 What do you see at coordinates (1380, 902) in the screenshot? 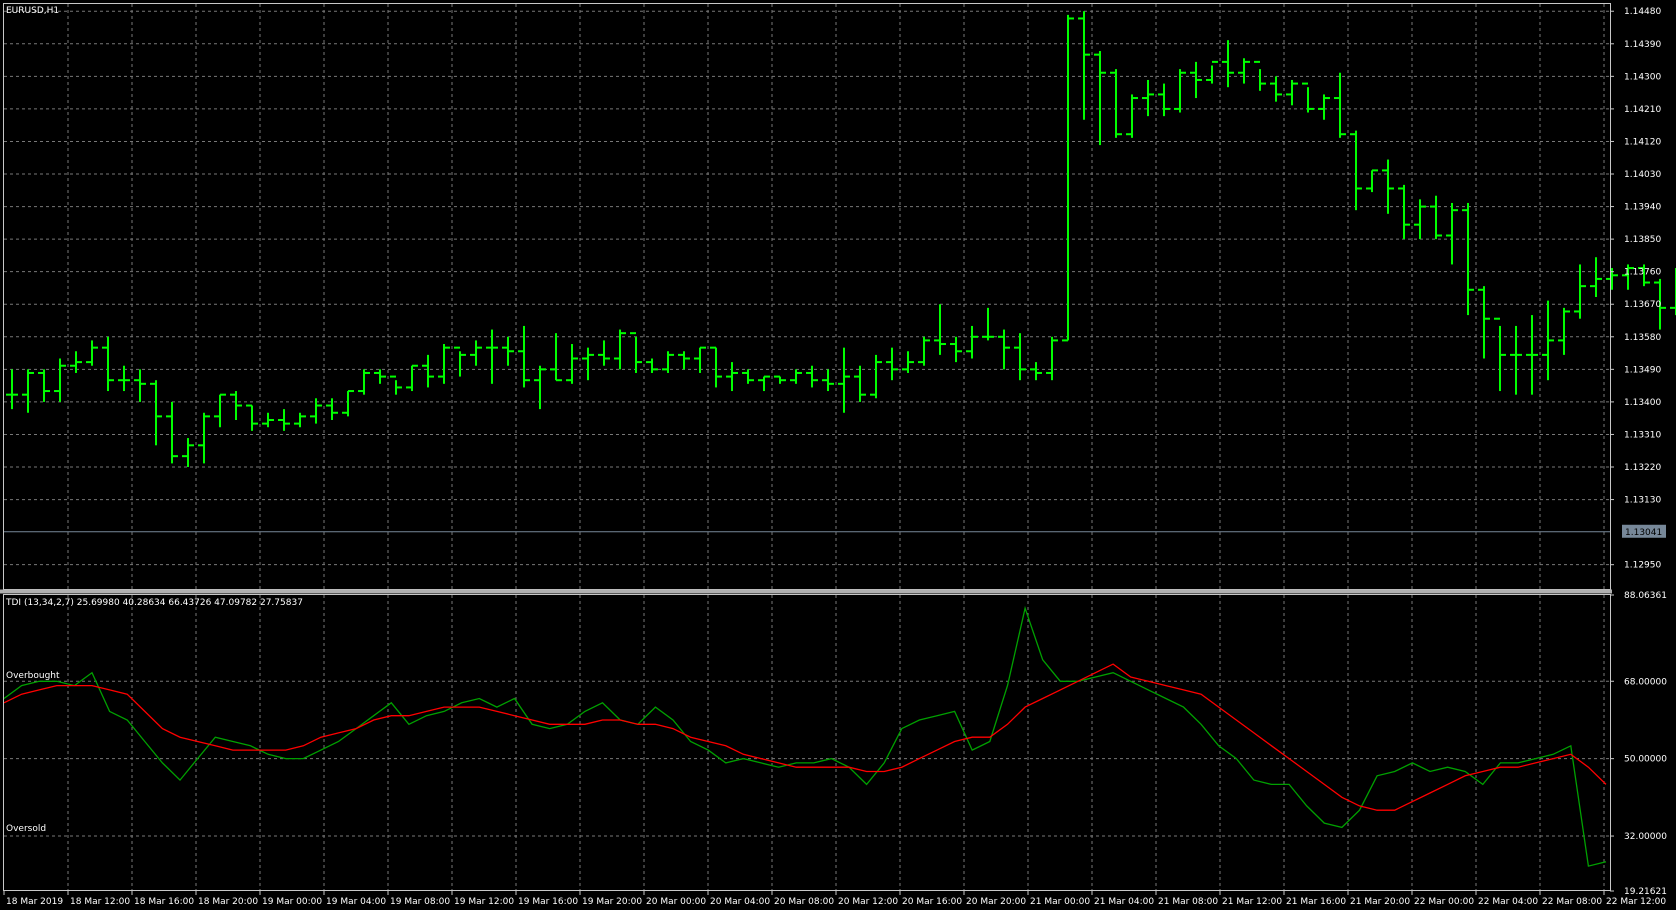
I see `time-tick-label: 21 Mar 20:00` at bounding box center [1380, 902].